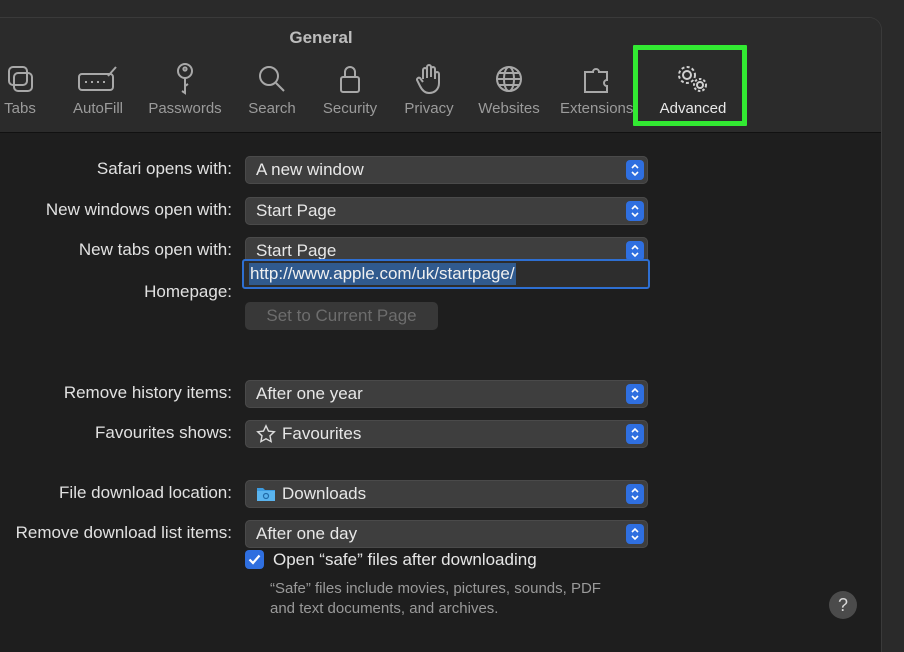 Image resolution: width=904 pixels, height=652 pixels. I want to click on tab-tabs: Tabs, so click(21, 92).